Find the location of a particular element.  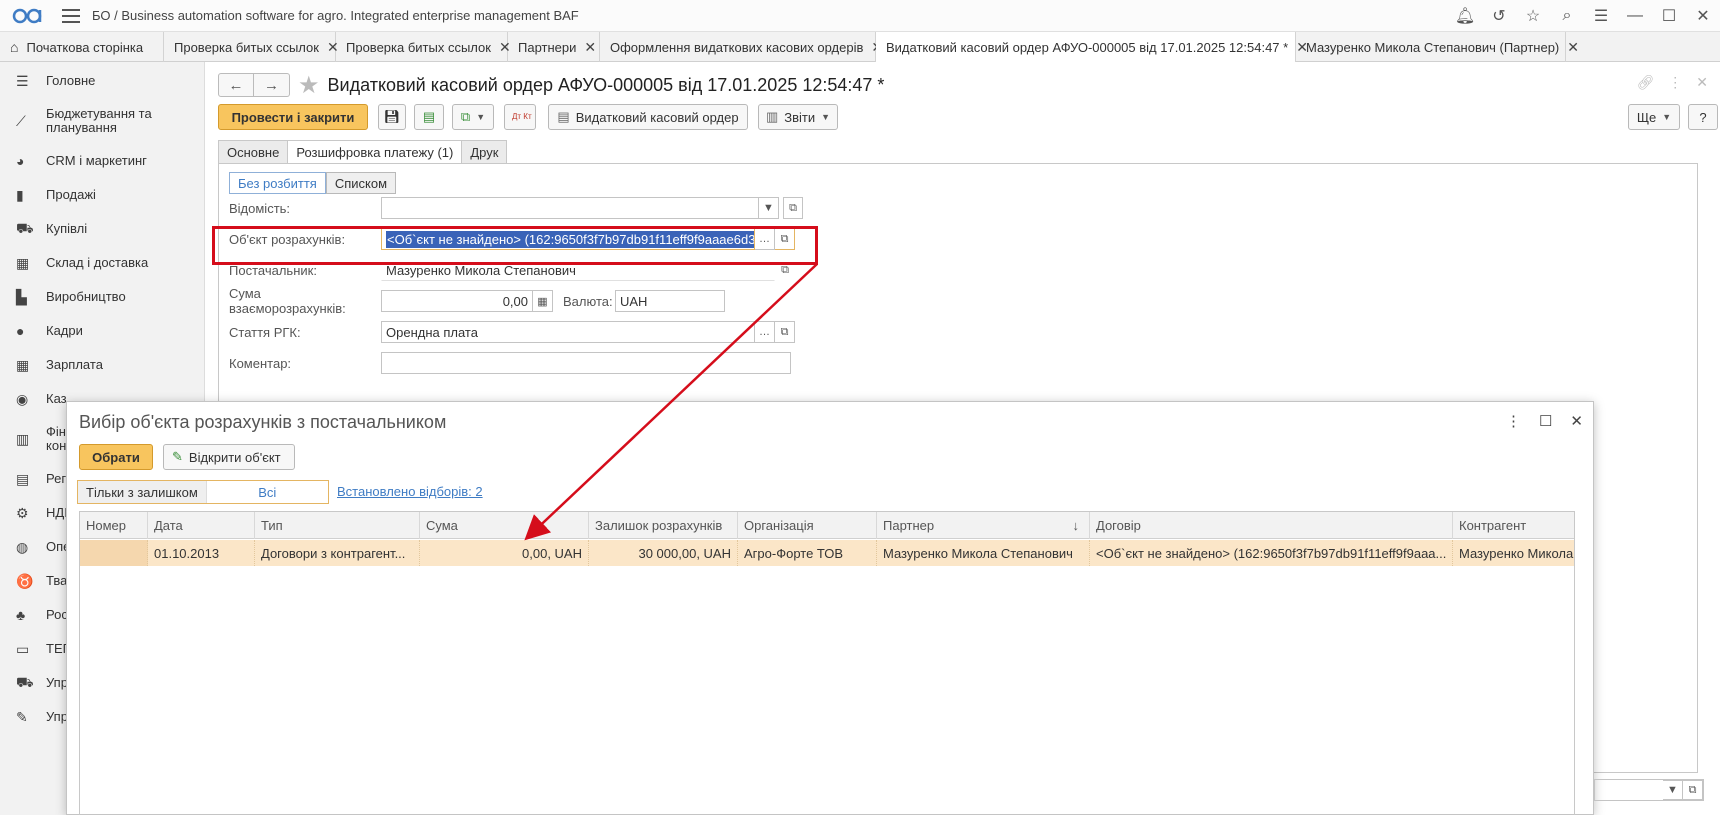

tab-print: Друк is located at coordinates (484, 152).